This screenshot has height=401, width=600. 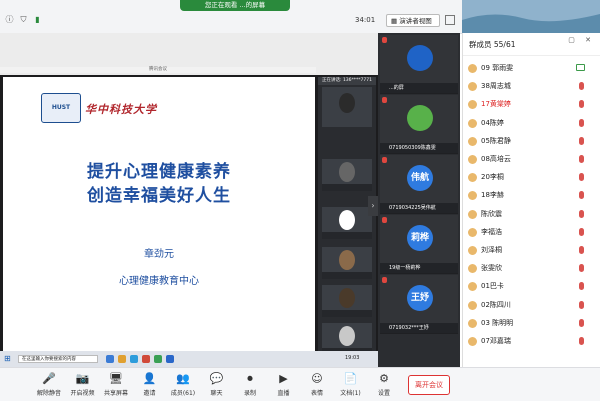 I want to click on panel-header-background, so click(x=531, y=16).